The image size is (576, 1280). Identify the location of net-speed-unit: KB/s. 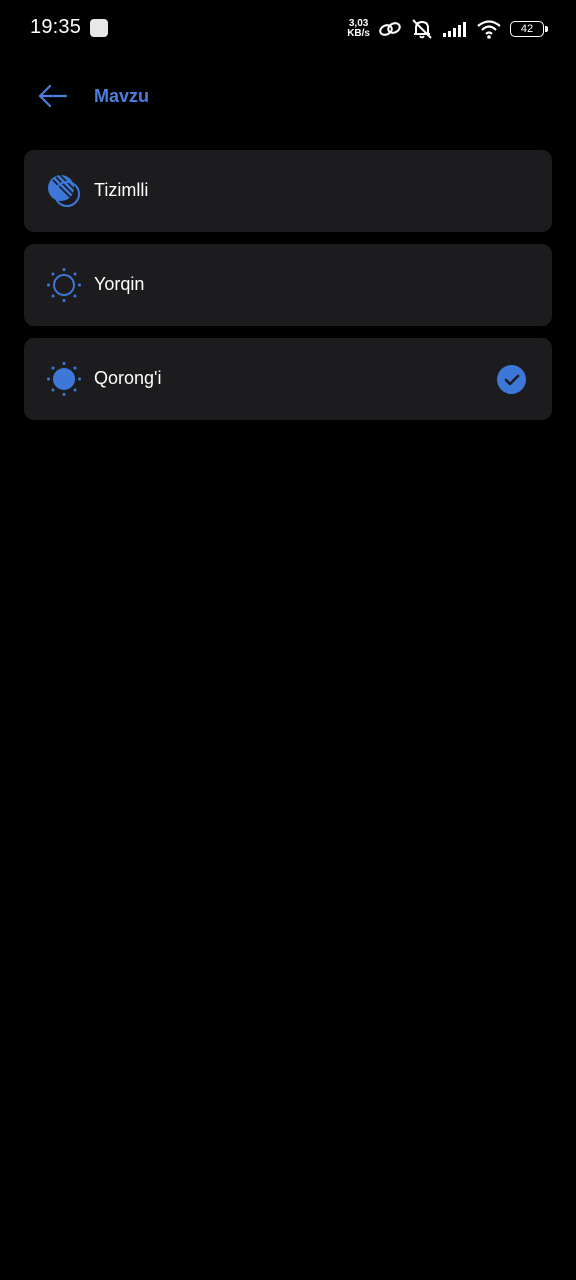
(358, 33).